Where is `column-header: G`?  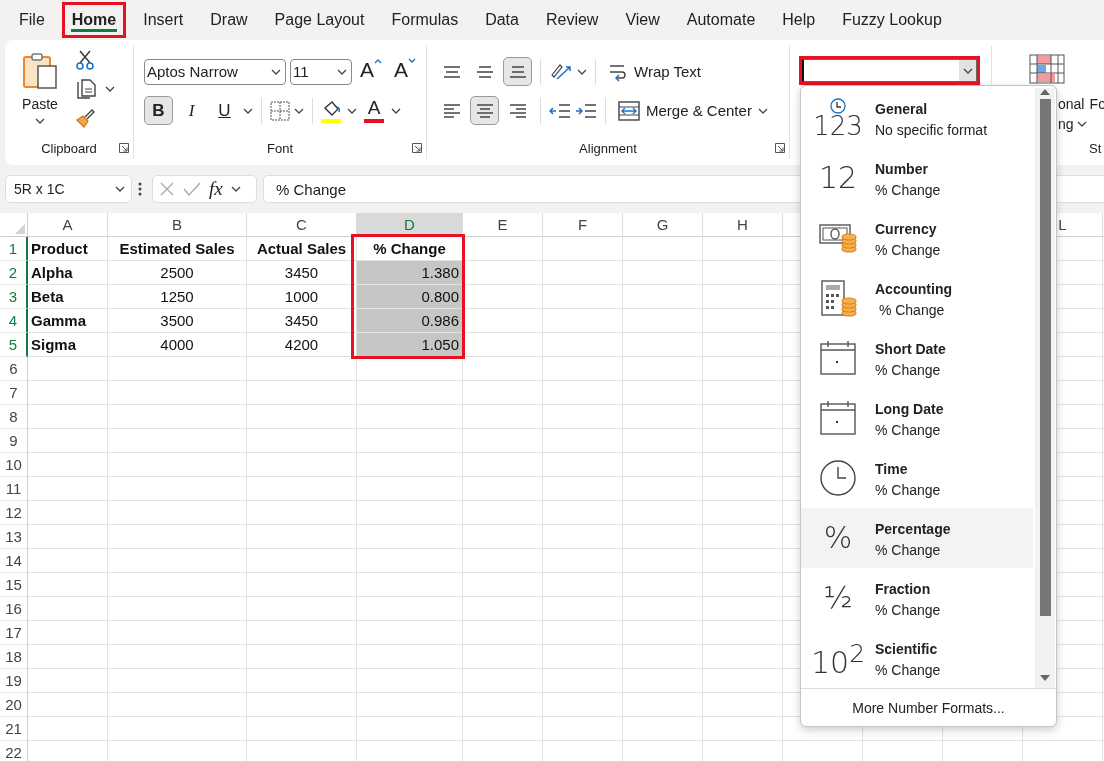
column-header: G is located at coordinates (663, 225).